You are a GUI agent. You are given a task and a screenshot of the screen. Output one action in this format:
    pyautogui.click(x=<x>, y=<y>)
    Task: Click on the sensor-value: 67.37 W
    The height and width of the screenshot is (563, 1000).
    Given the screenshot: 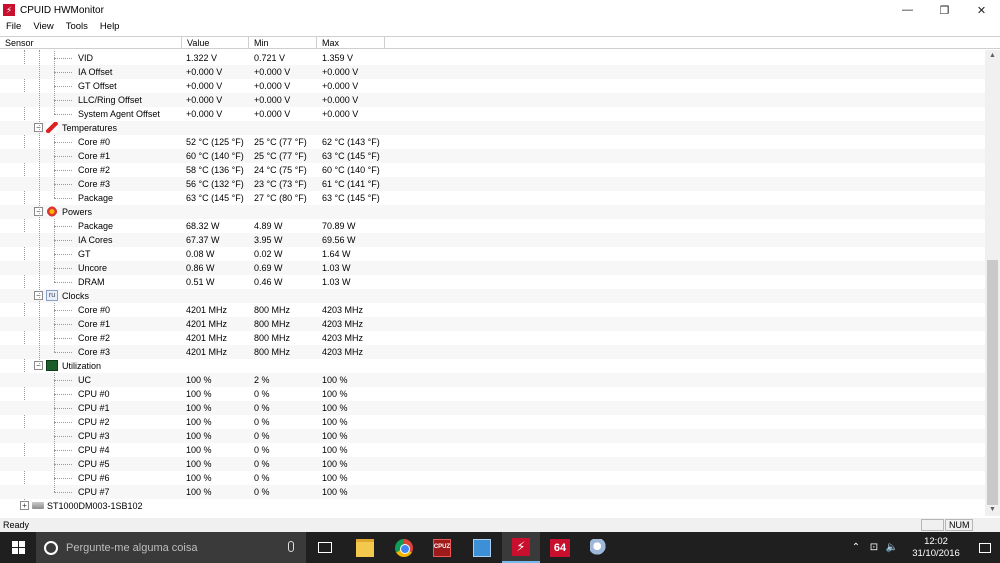 What is the action you would take?
    pyautogui.click(x=203, y=240)
    